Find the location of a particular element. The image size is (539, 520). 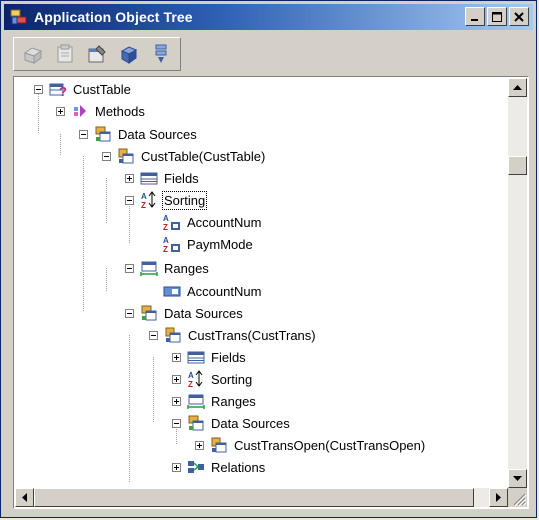

tree-node-data-sources: Data Sources is located at coordinates (138, 134).